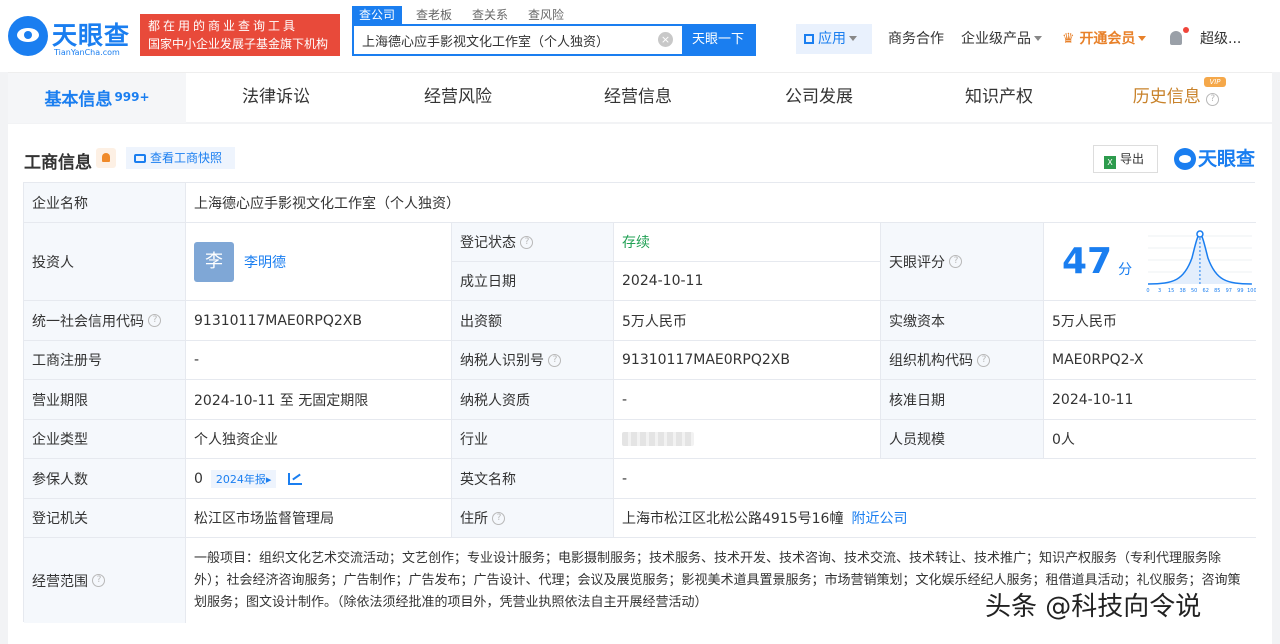 This screenshot has height=644, width=1280. I want to click on logo: 天眼查 TianYanCha.com, so click(71, 36).